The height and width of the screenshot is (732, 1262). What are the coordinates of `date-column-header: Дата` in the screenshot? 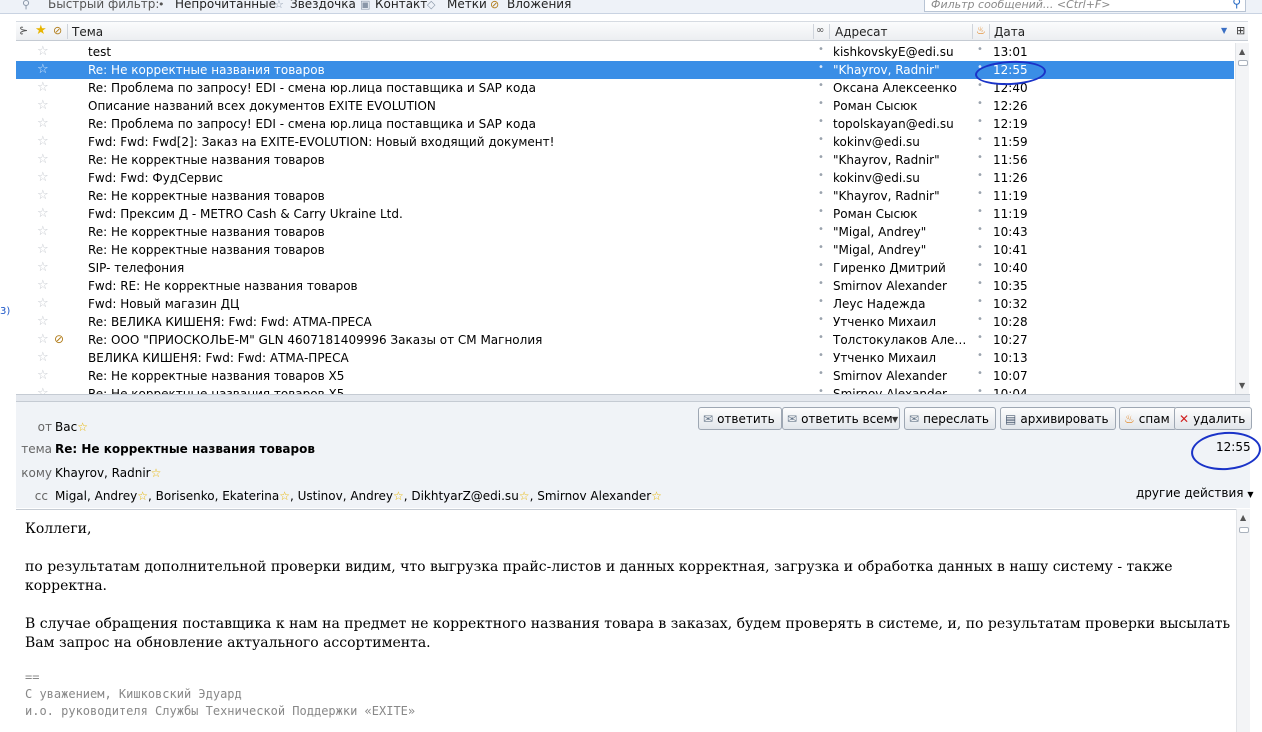 It's located at (1009, 32).